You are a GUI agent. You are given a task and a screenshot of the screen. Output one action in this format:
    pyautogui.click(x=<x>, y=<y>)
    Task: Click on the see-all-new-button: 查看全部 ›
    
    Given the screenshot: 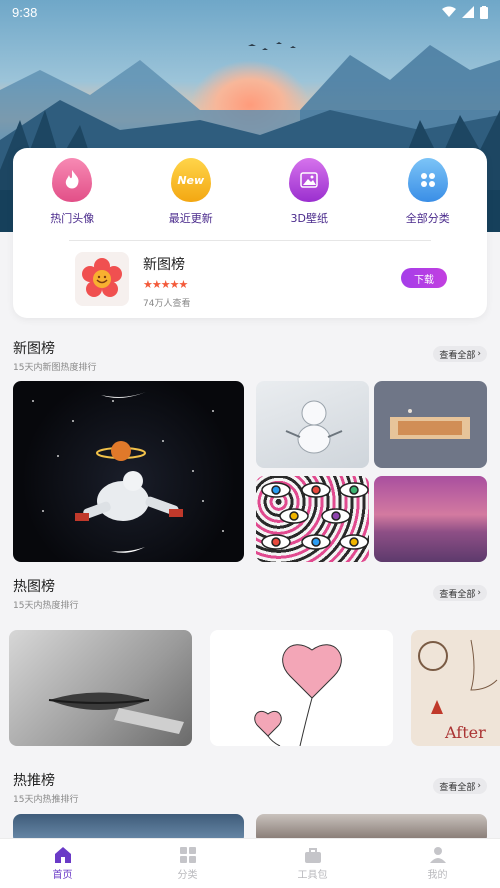 What is the action you would take?
    pyautogui.click(x=460, y=354)
    